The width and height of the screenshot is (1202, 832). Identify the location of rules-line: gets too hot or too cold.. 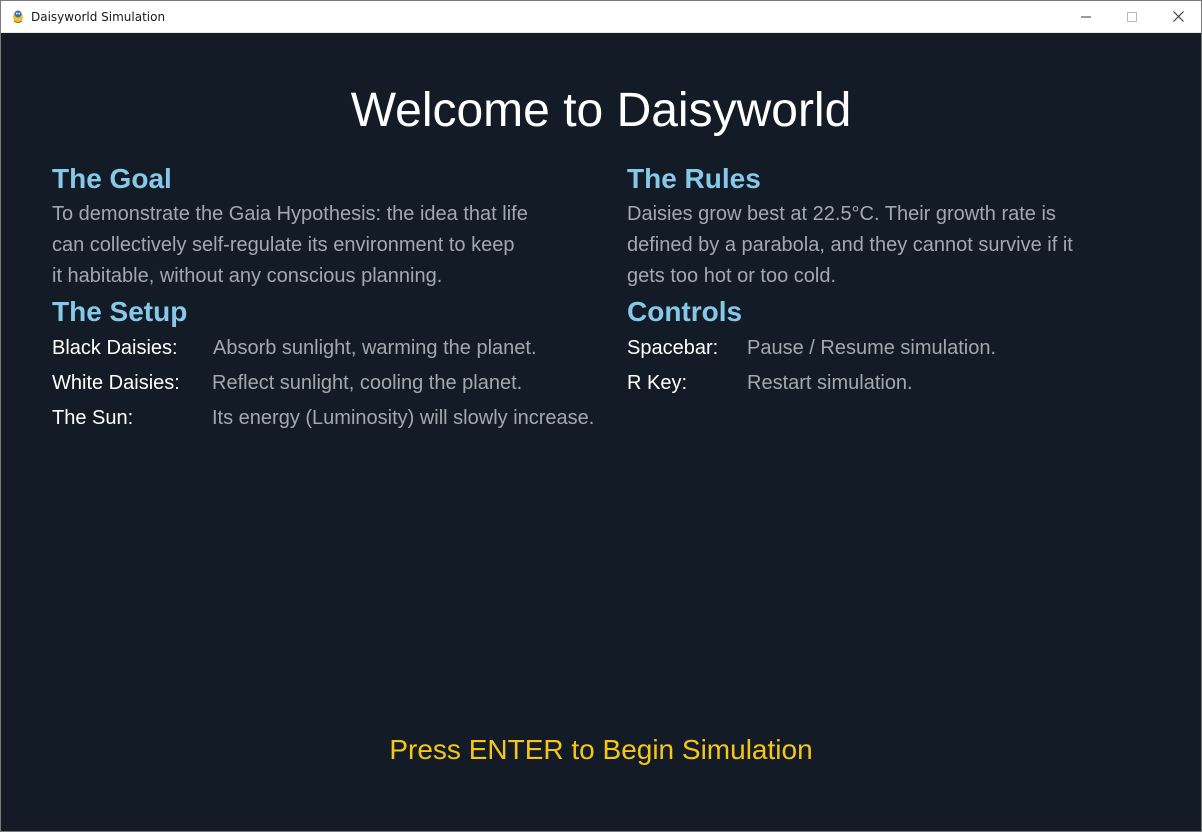
(732, 276).